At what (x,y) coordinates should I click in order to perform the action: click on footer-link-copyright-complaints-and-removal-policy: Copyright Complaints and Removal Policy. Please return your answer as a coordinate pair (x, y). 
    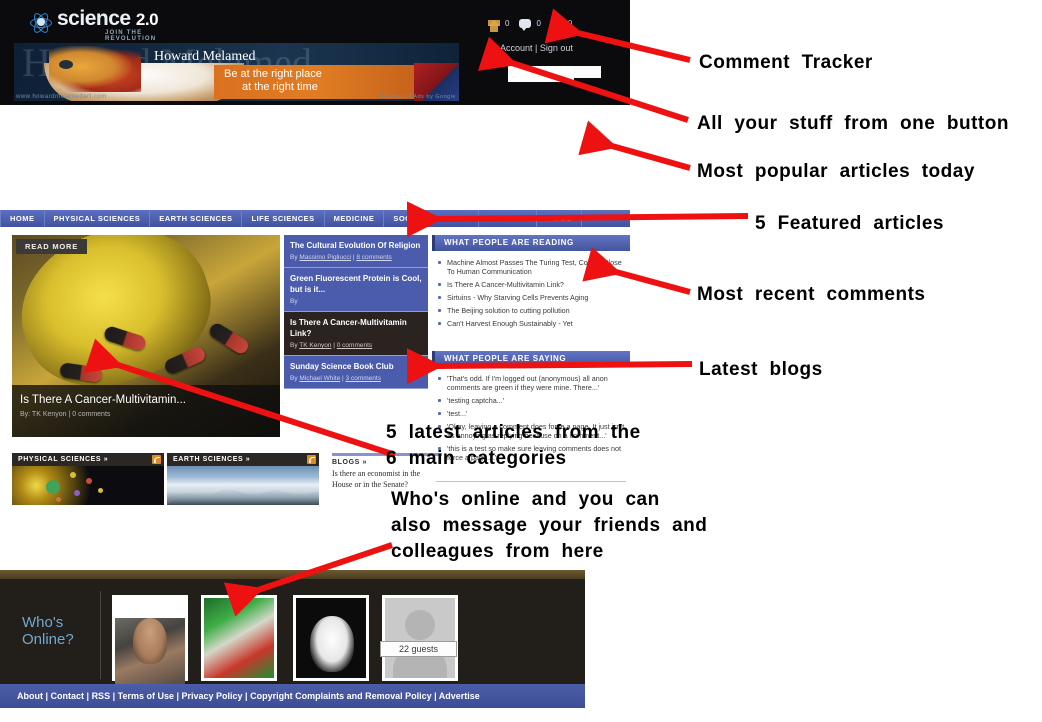
    Looking at the image, I should click on (341, 696).